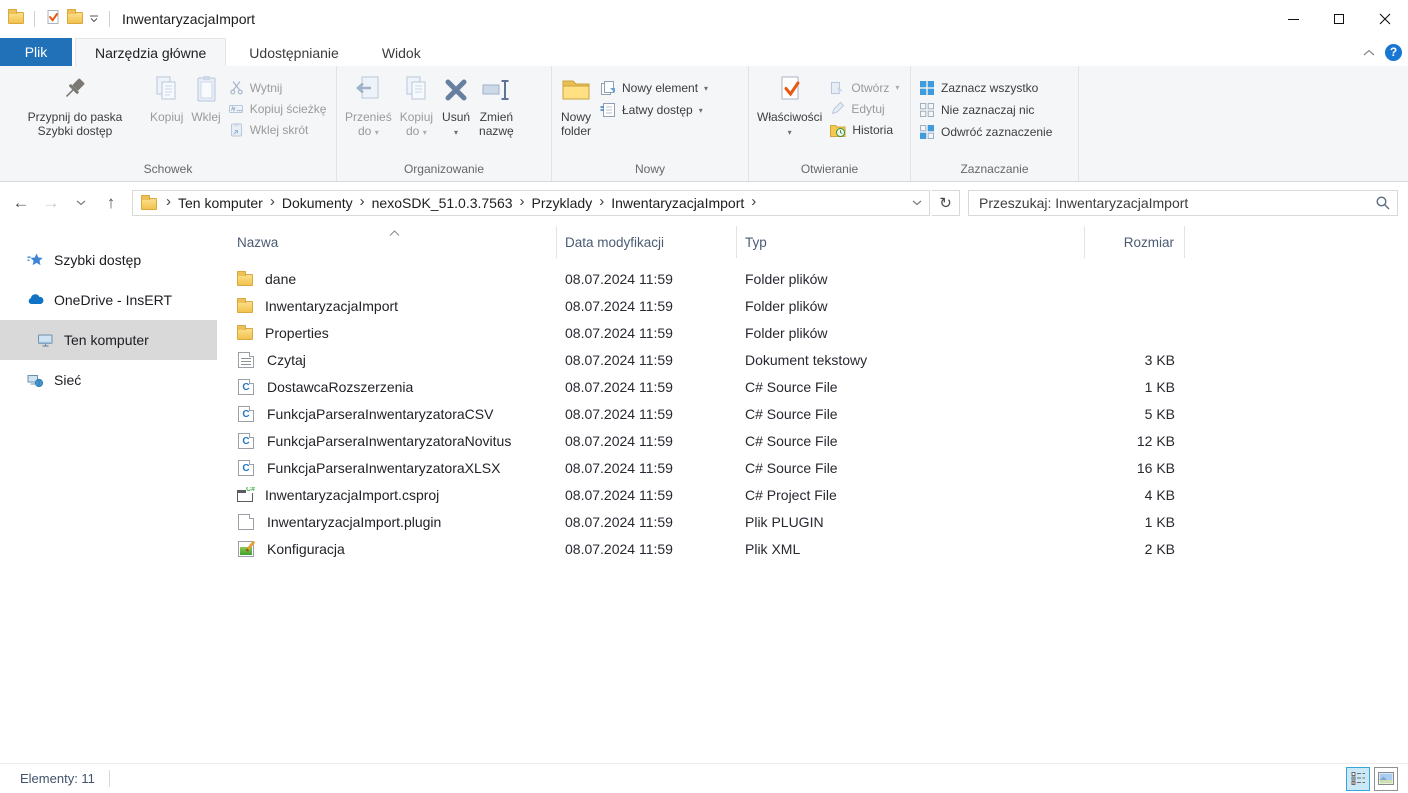 The image size is (1408, 793). I want to click on rename-button: Zmień nazwę, so click(496, 103).